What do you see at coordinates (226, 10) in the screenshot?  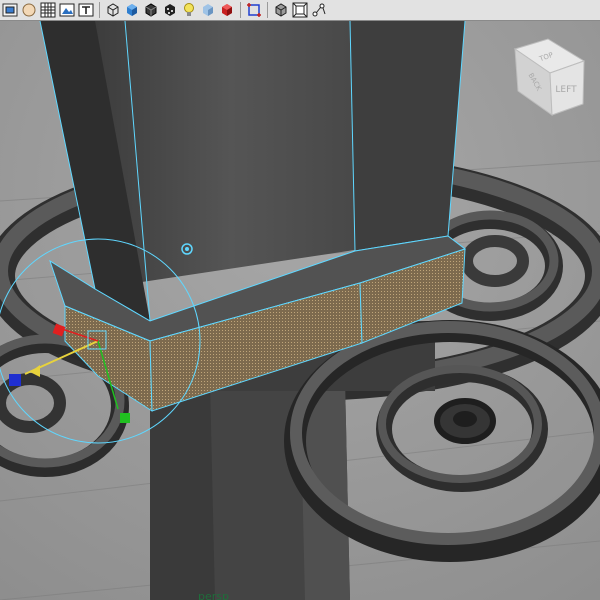 I see `xray-icon` at bounding box center [226, 10].